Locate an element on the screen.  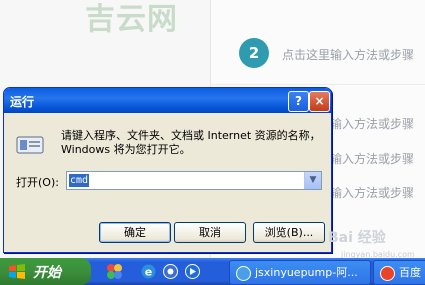
help-button: ? is located at coordinates (298, 101).